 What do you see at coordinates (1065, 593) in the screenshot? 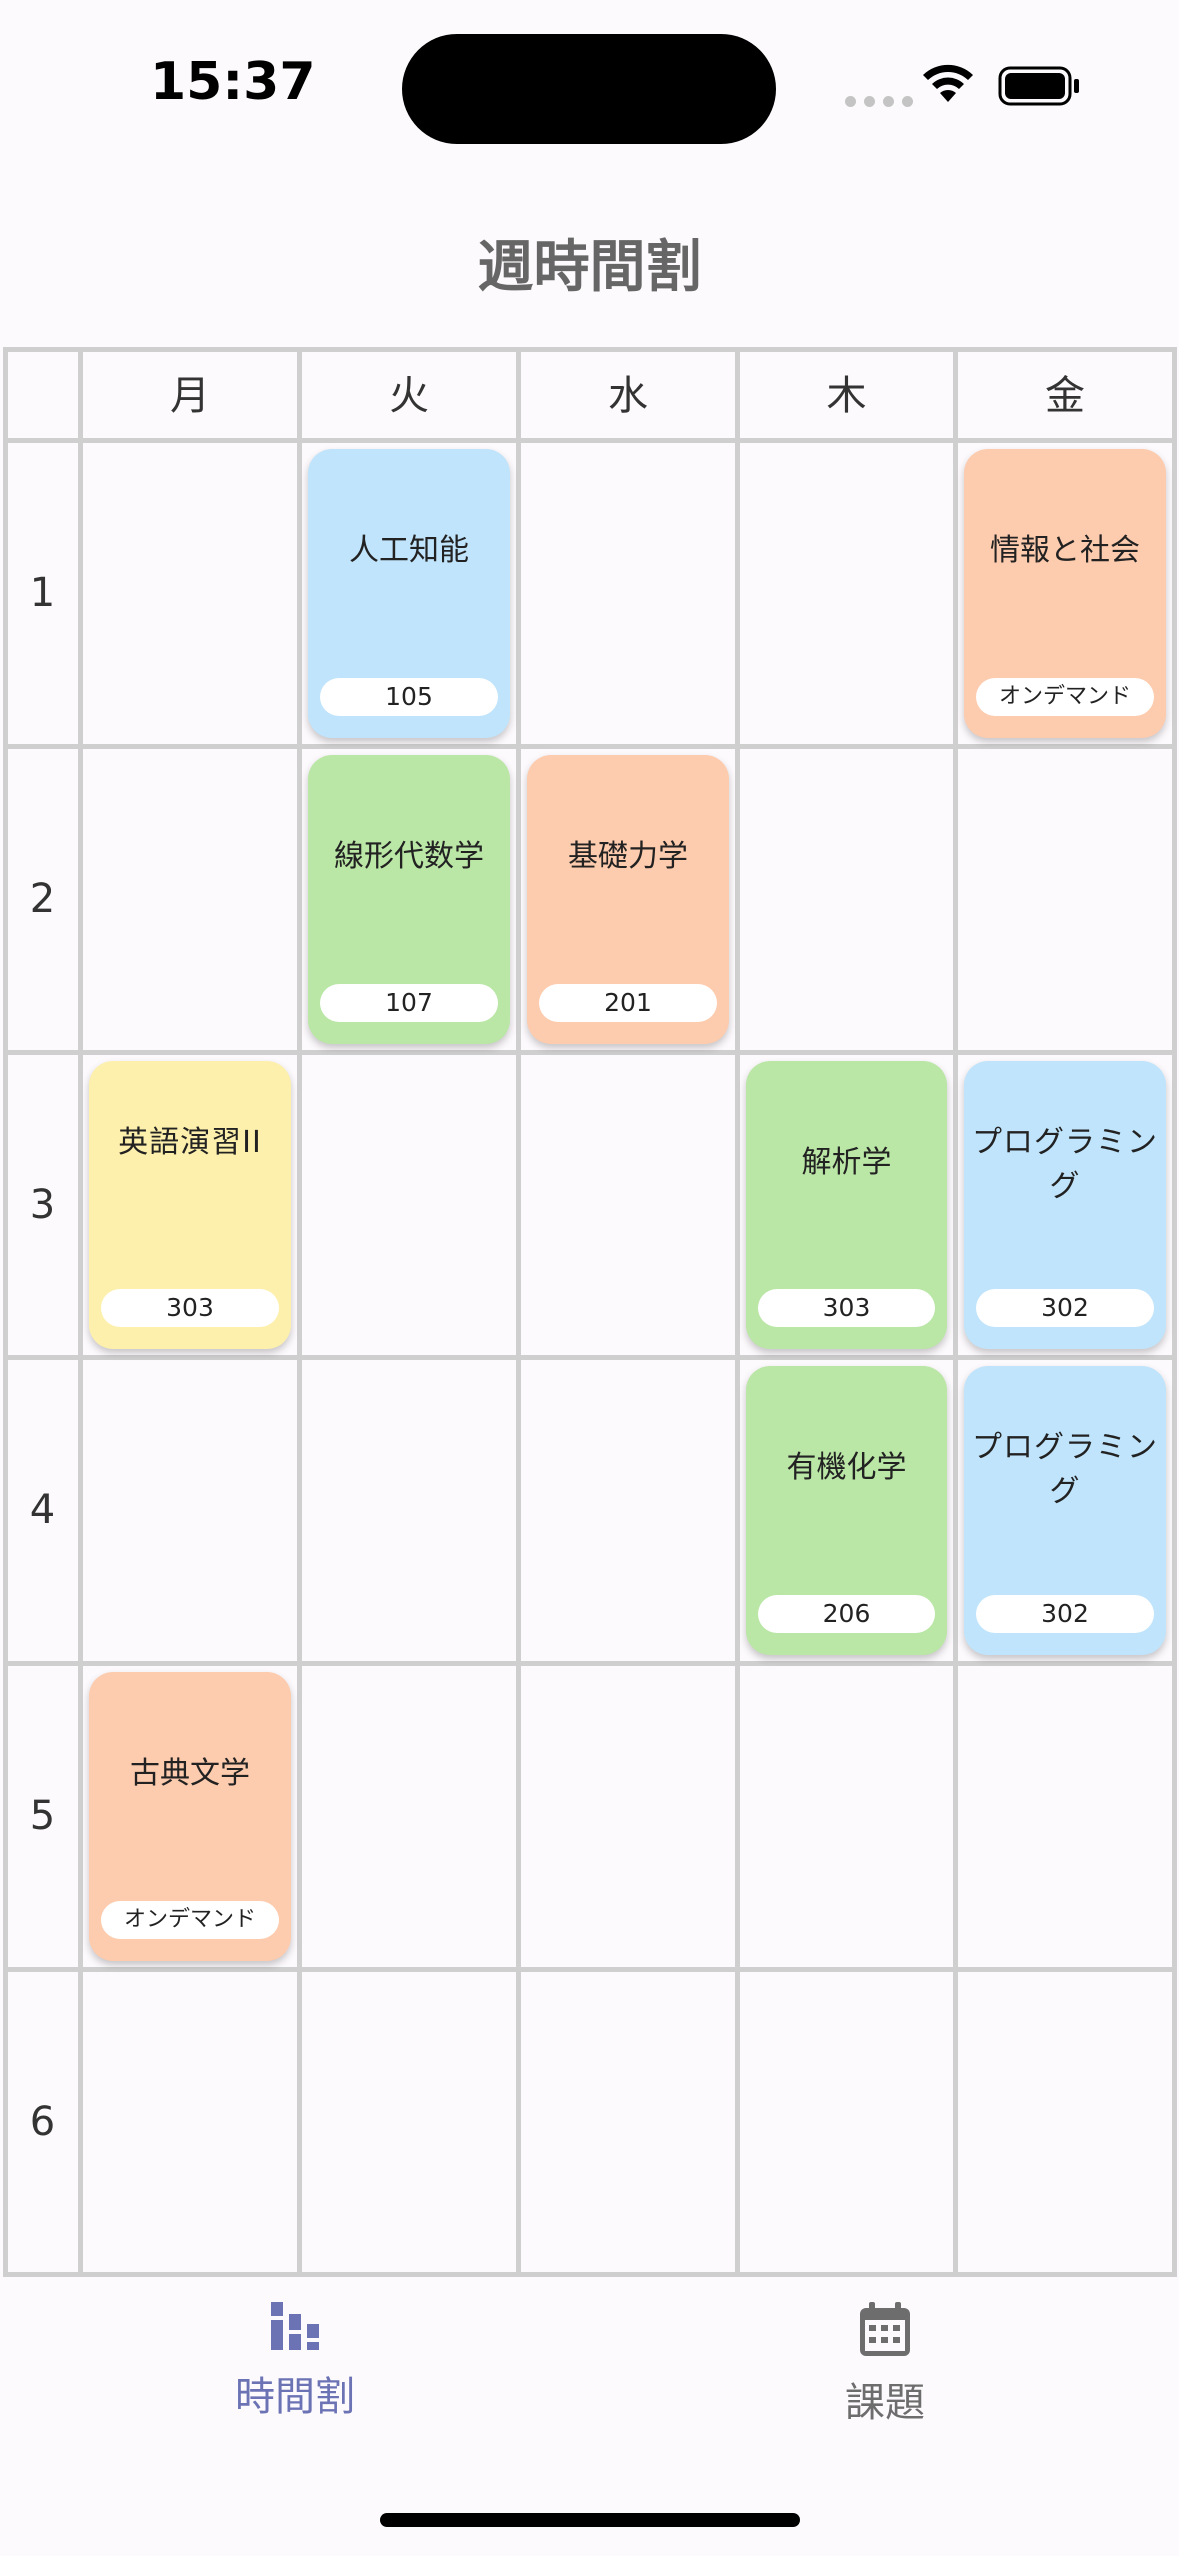
I see `course-card: 情報と社会オンデマンド` at bounding box center [1065, 593].